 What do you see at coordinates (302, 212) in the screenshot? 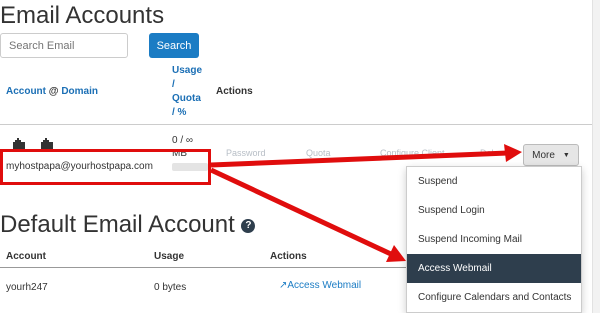
I see `arrow-to-webmail-line` at bounding box center [302, 212].